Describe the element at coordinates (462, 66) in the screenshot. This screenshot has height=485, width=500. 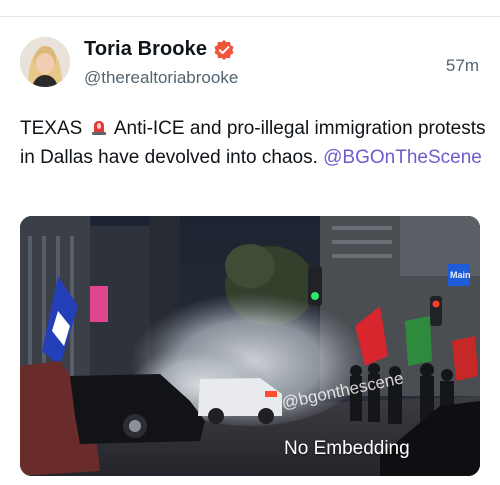
I see `post-timestamp: 57m` at that location.